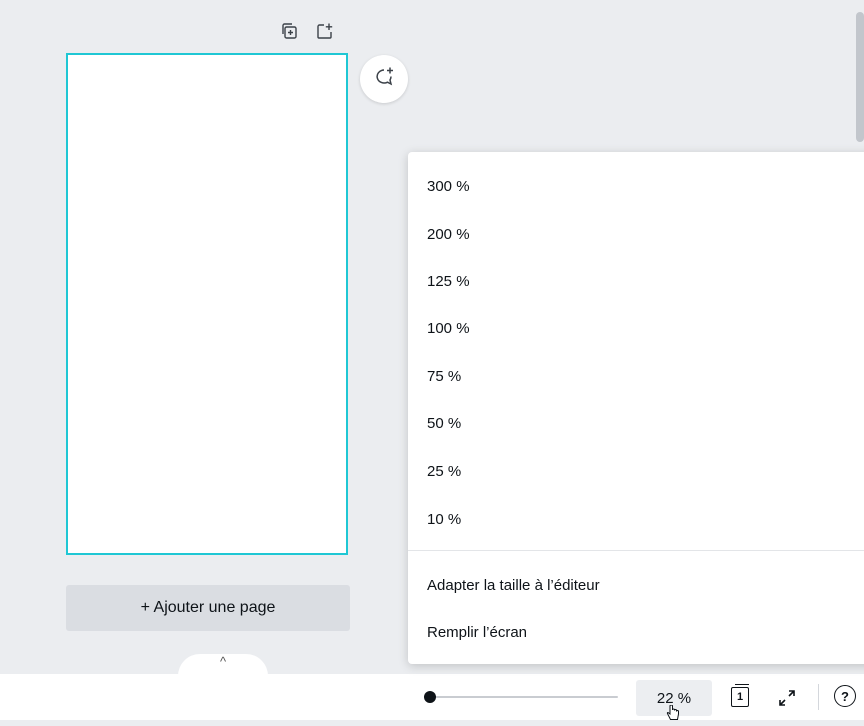  Describe the element at coordinates (636, 632) in the screenshot. I see `fill-screen-option: Remplir l’écran` at that location.